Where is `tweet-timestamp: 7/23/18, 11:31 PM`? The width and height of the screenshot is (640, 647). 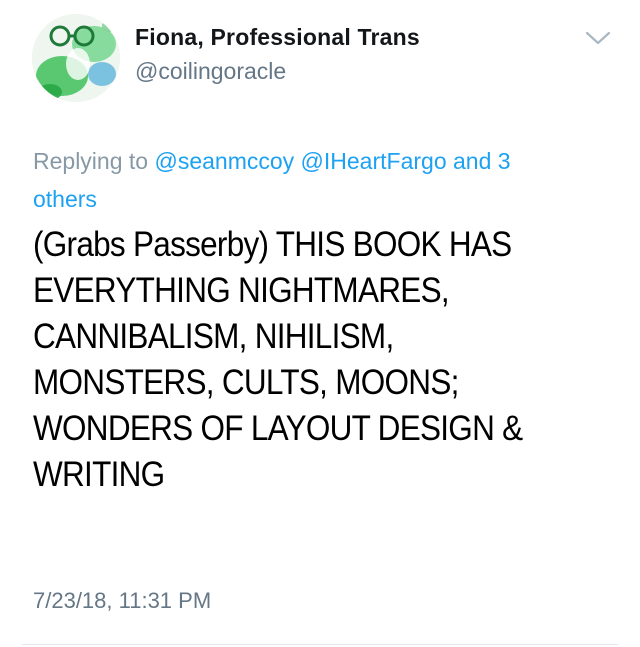
tweet-timestamp: 7/23/18, 11:31 PM is located at coordinates (122, 601).